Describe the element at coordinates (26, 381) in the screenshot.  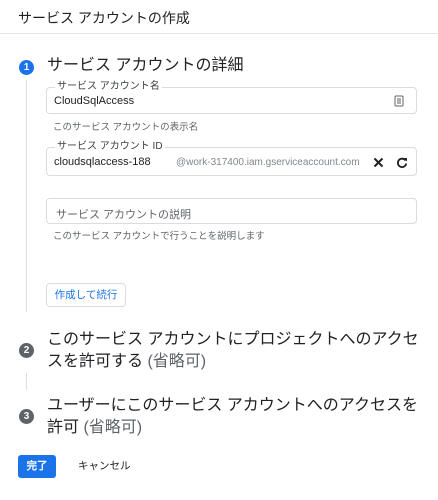
I see `step-2-connector` at that location.